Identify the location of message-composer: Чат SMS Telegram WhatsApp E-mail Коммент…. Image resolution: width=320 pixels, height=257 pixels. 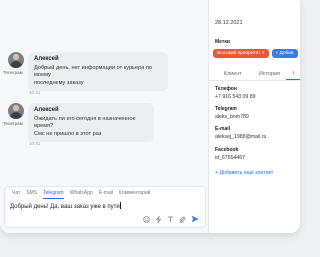
(105, 207).